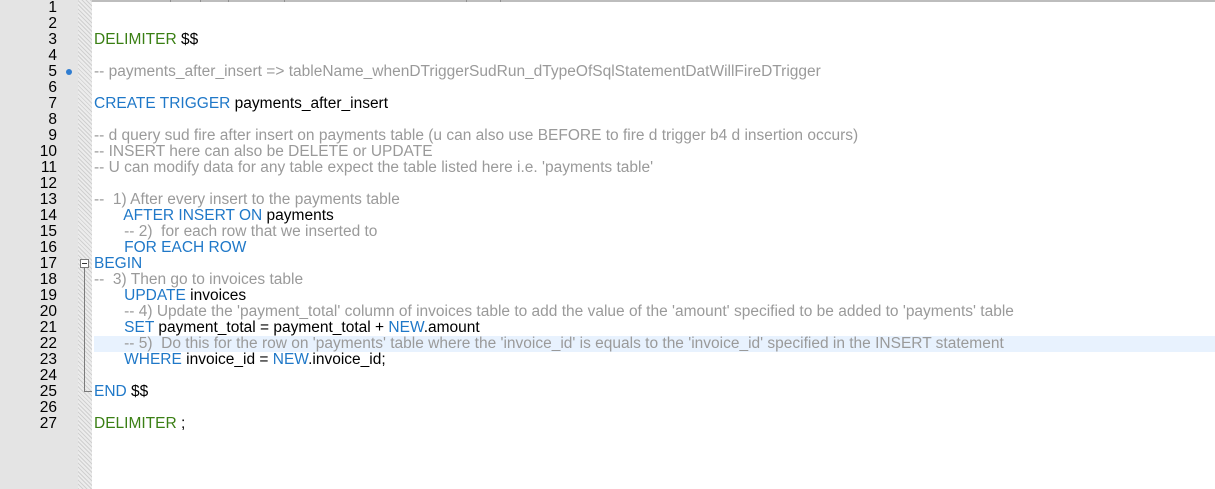 The width and height of the screenshot is (1215, 489). What do you see at coordinates (48, 215) in the screenshot?
I see `line-number: 14` at bounding box center [48, 215].